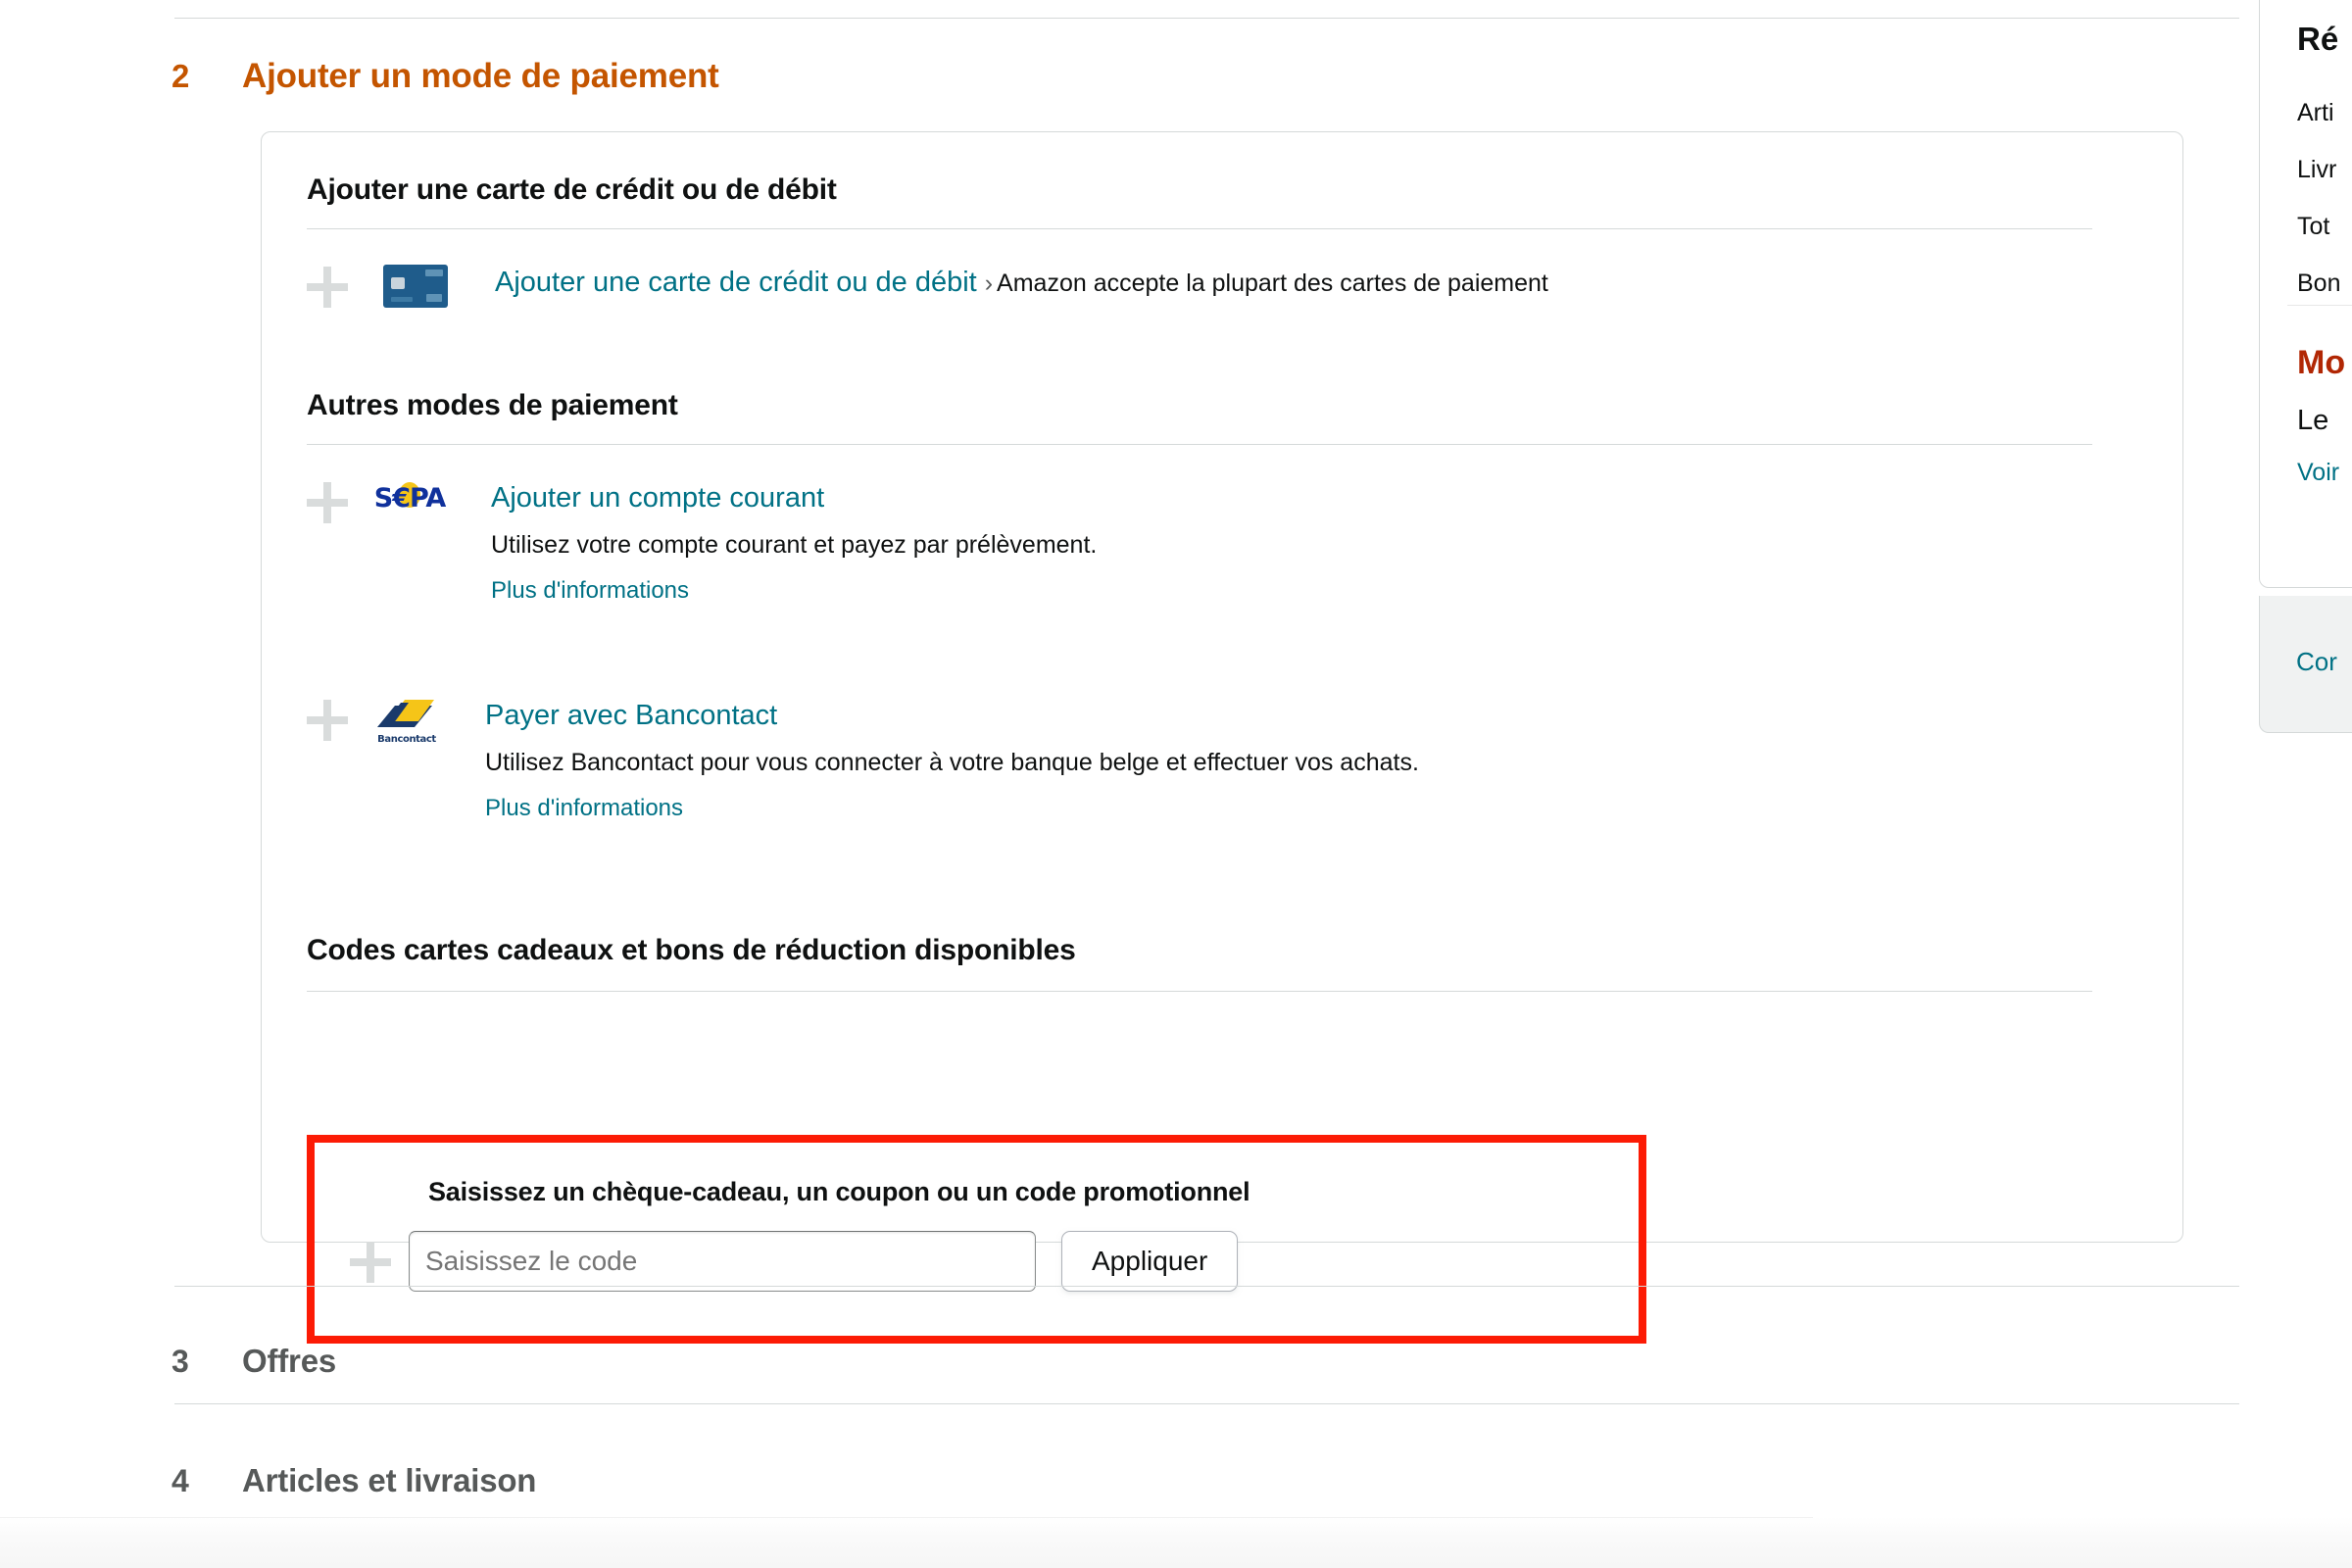 The width and height of the screenshot is (2352, 1568). I want to click on step-header-offers: 3 Offres, so click(254, 1361).